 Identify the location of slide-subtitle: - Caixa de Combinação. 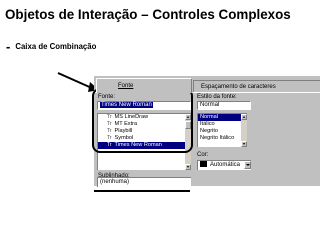
(51, 46).